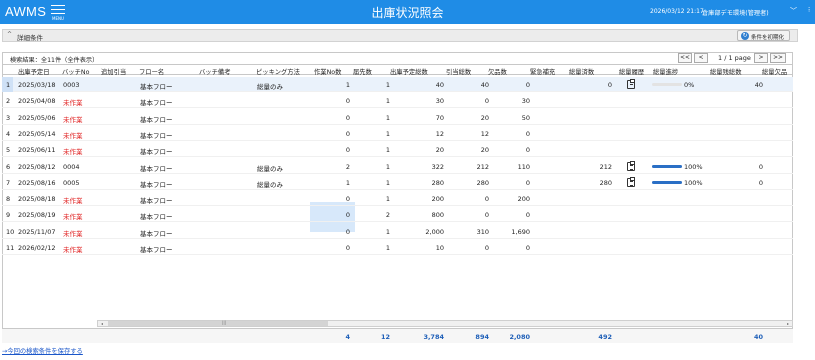 The height and width of the screenshot is (360, 815). I want to click on horizontal-scrollbar: ◂ ||| ▸, so click(445, 323).